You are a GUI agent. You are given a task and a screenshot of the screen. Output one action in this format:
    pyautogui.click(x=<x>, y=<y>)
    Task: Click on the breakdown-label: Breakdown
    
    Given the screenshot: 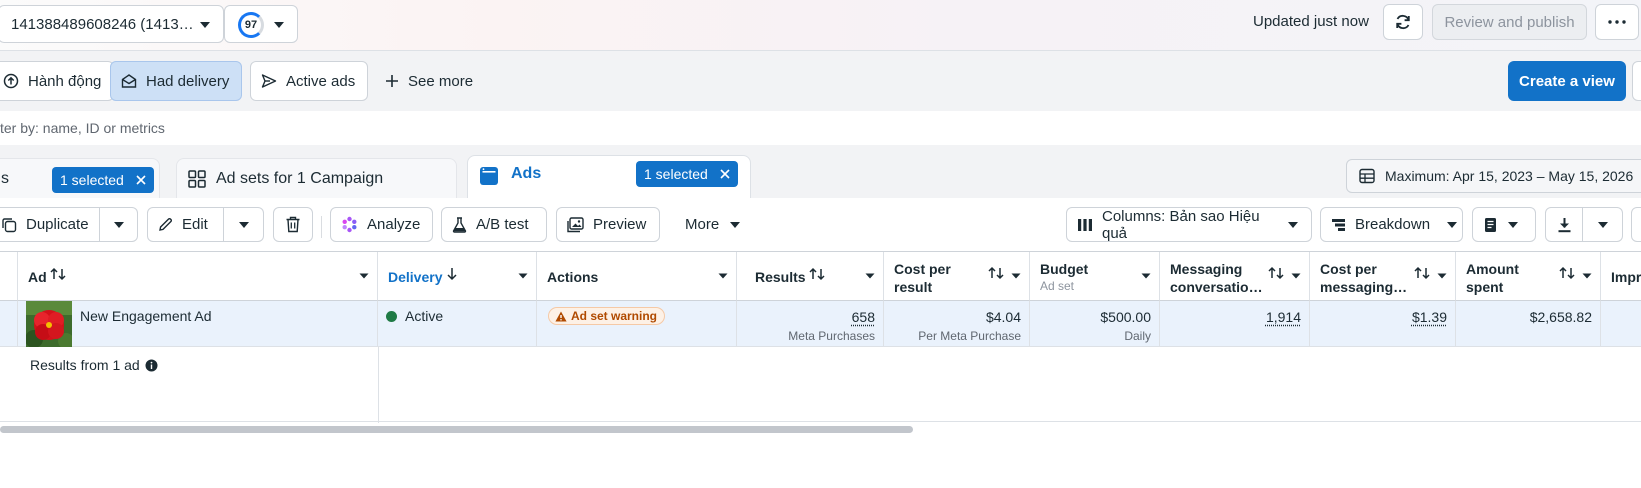 What is the action you would take?
    pyautogui.click(x=1393, y=224)
    